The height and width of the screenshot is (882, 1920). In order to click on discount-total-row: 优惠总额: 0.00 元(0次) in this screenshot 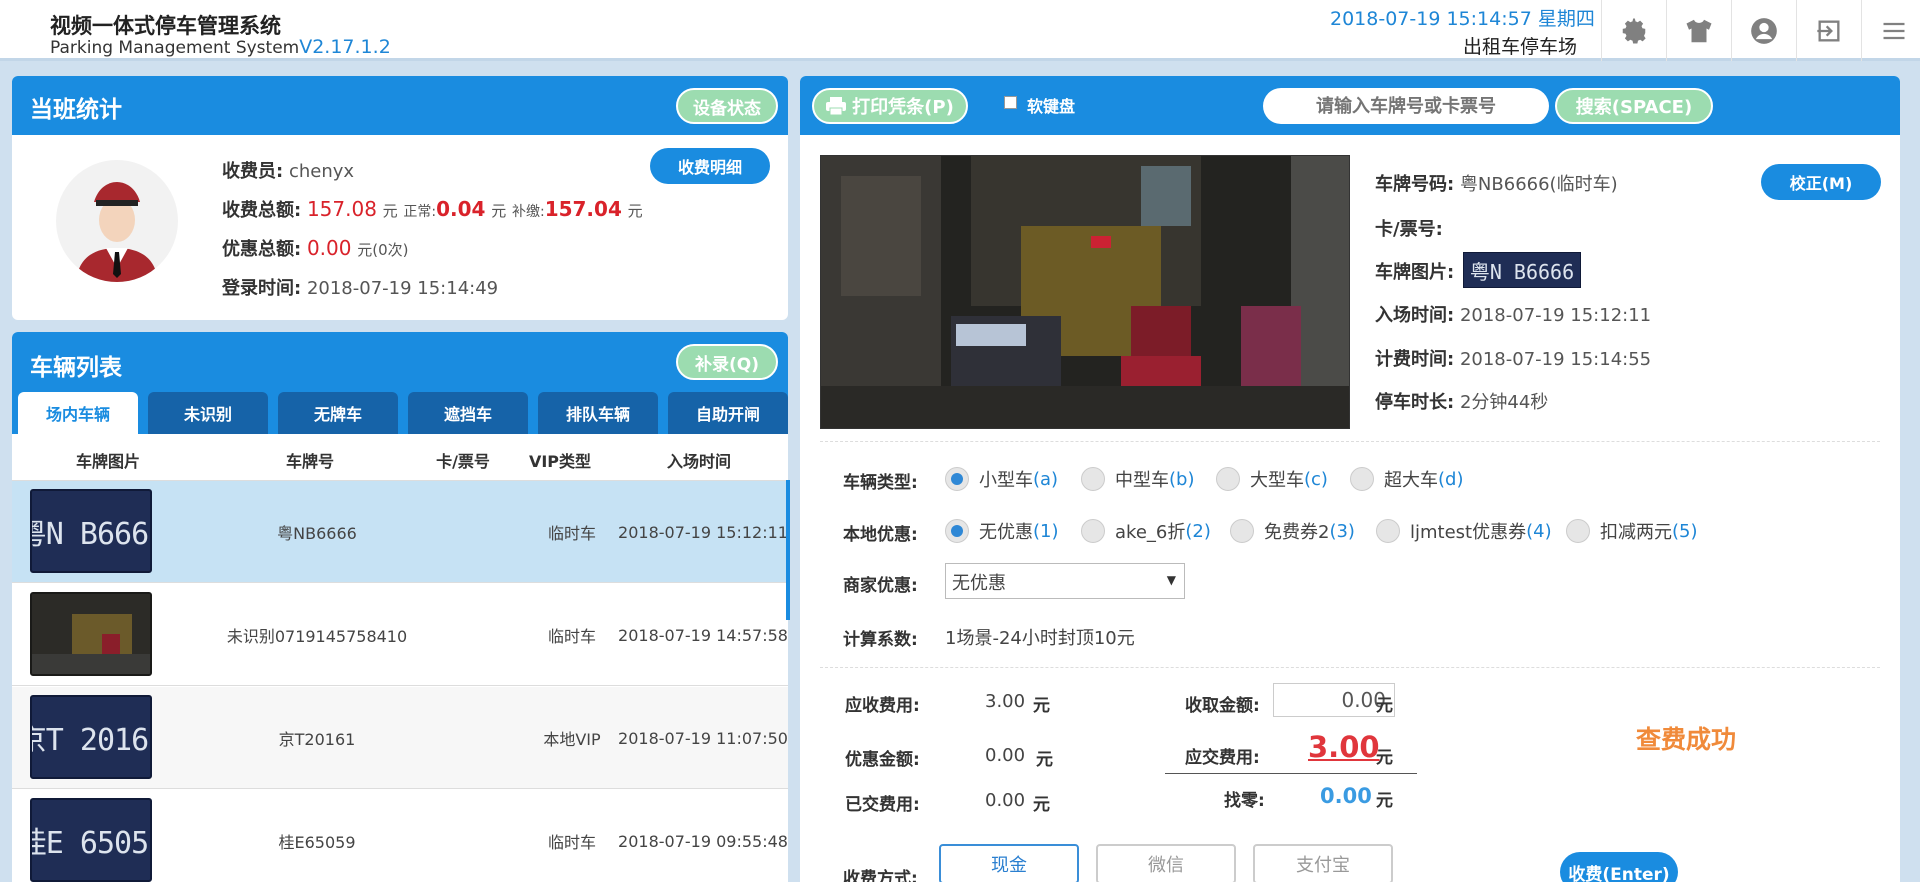, I will do `click(315, 248)`.